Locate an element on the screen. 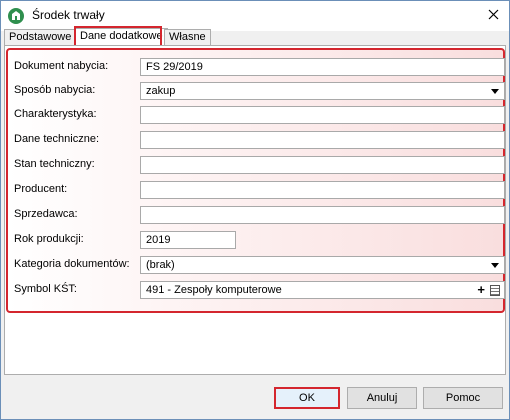 This screenshot has width=510, height=420. app-icon is located at coordinates (16, 16).